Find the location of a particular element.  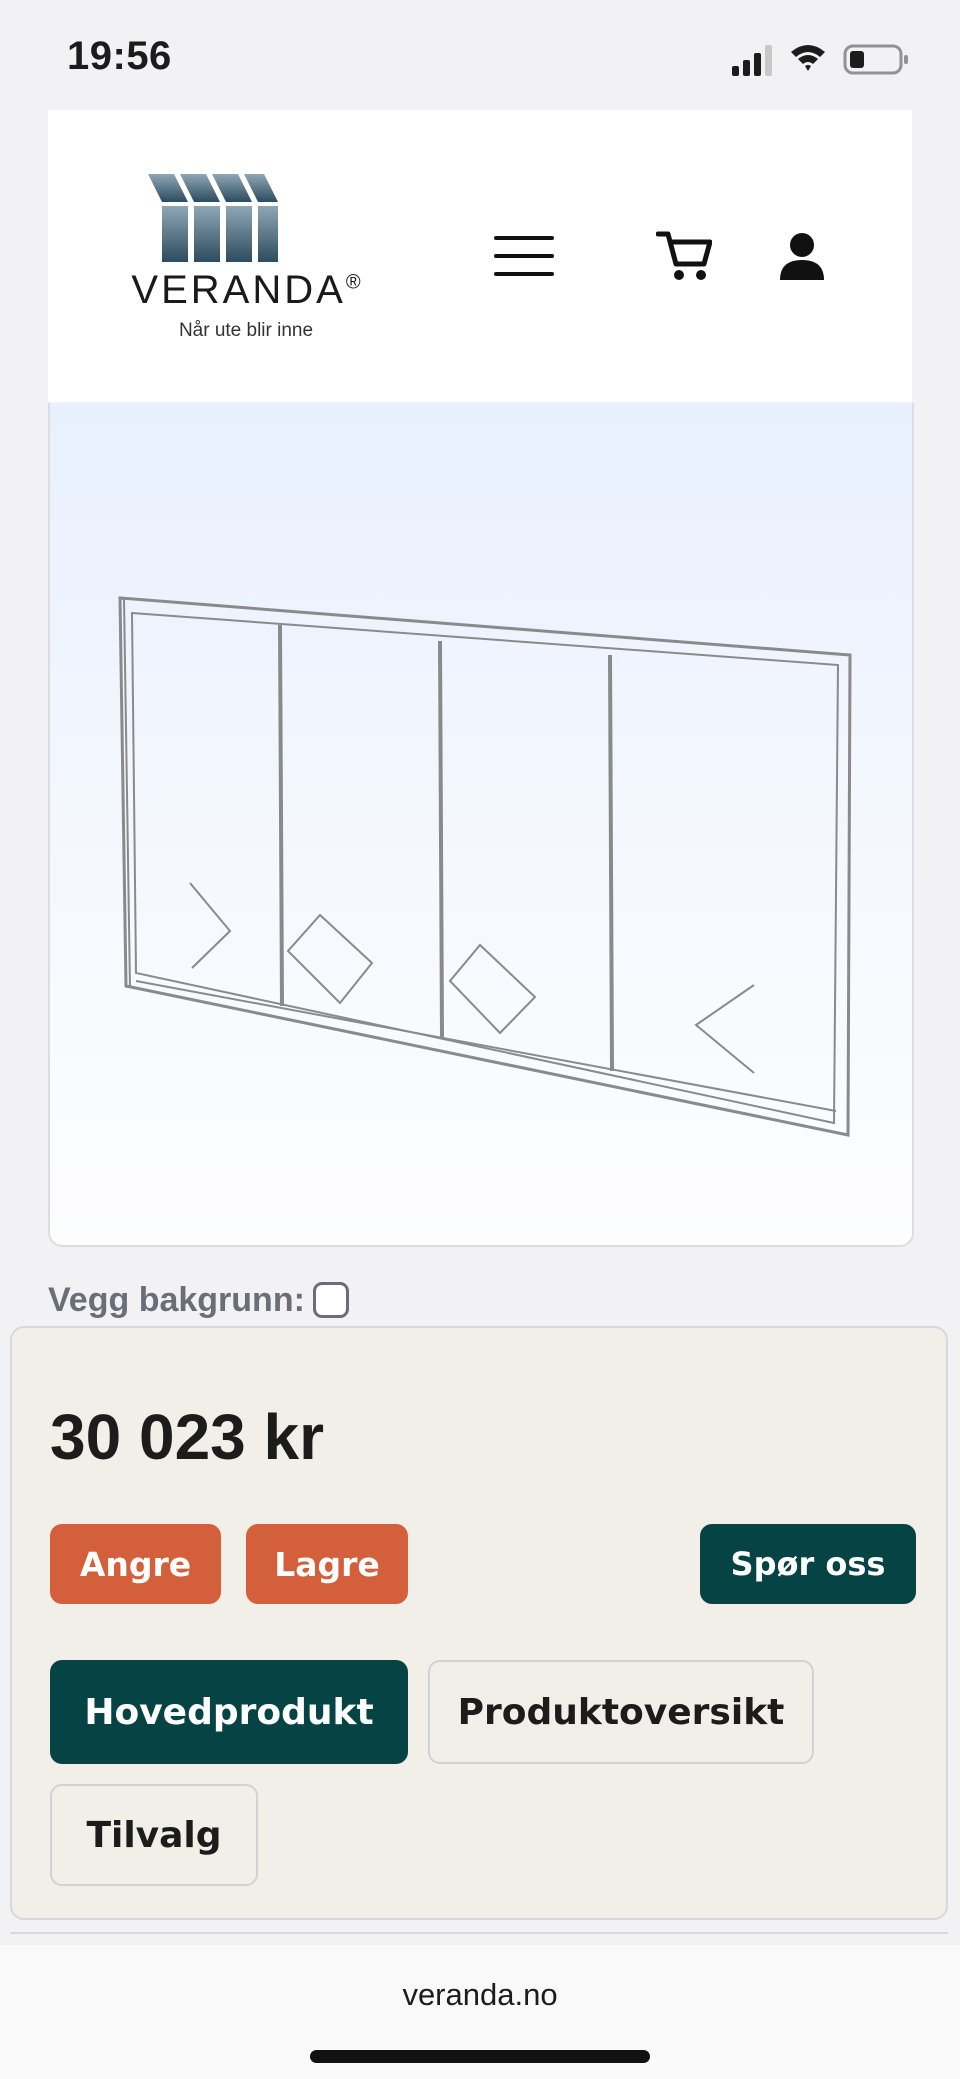

wall-background-label: Vegg bakgrunn: is located at coordinates (176, 1299).